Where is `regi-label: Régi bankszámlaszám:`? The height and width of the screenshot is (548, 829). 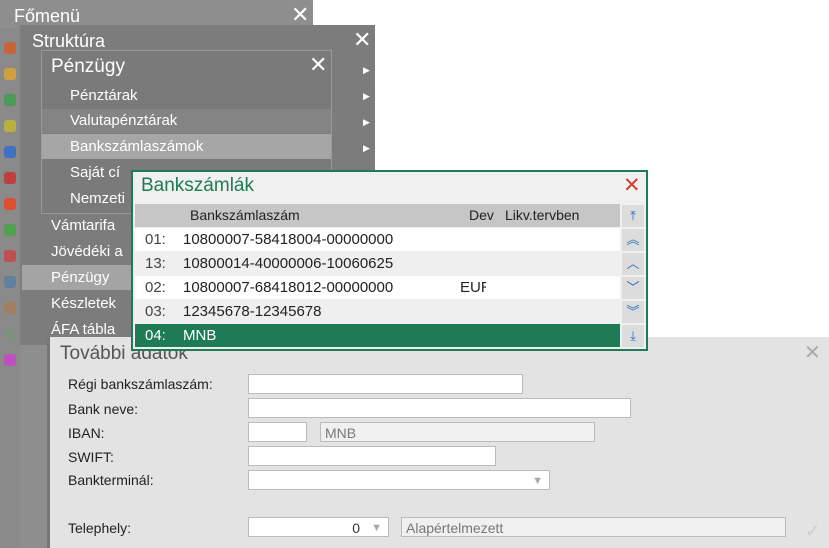
regi-label: Régi bankszámlaszám: is located at coordinates (140, 384).